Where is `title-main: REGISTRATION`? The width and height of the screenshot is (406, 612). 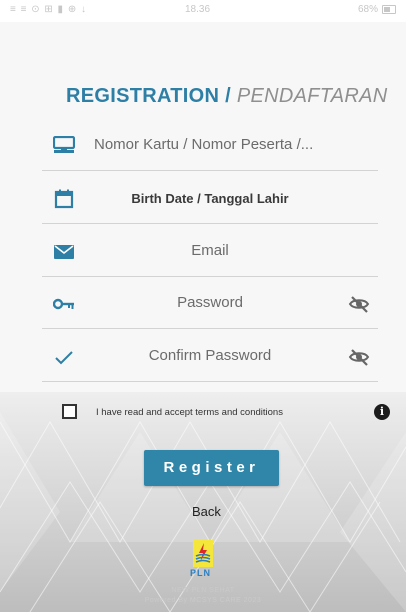
title-main: REGISTRATION is located at coordinates (143, 96).